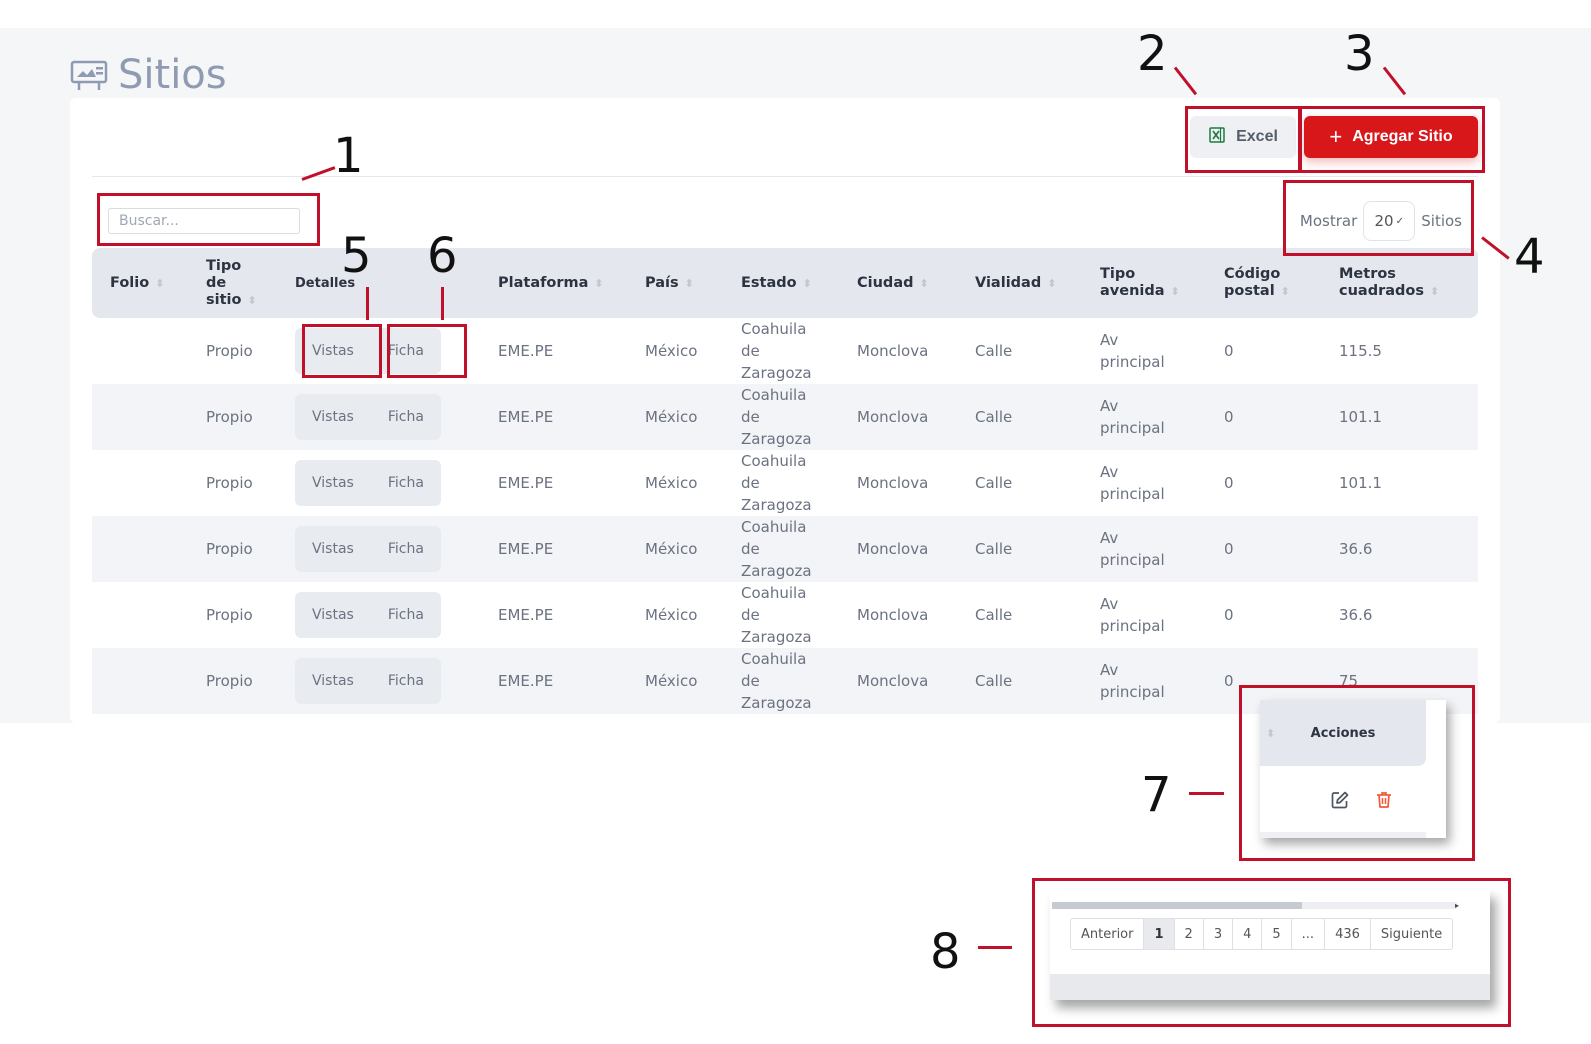 Image resolution: width=1591 pixels, height=1044 pixels. I want to click on cell-detalles, so click(378, 718).